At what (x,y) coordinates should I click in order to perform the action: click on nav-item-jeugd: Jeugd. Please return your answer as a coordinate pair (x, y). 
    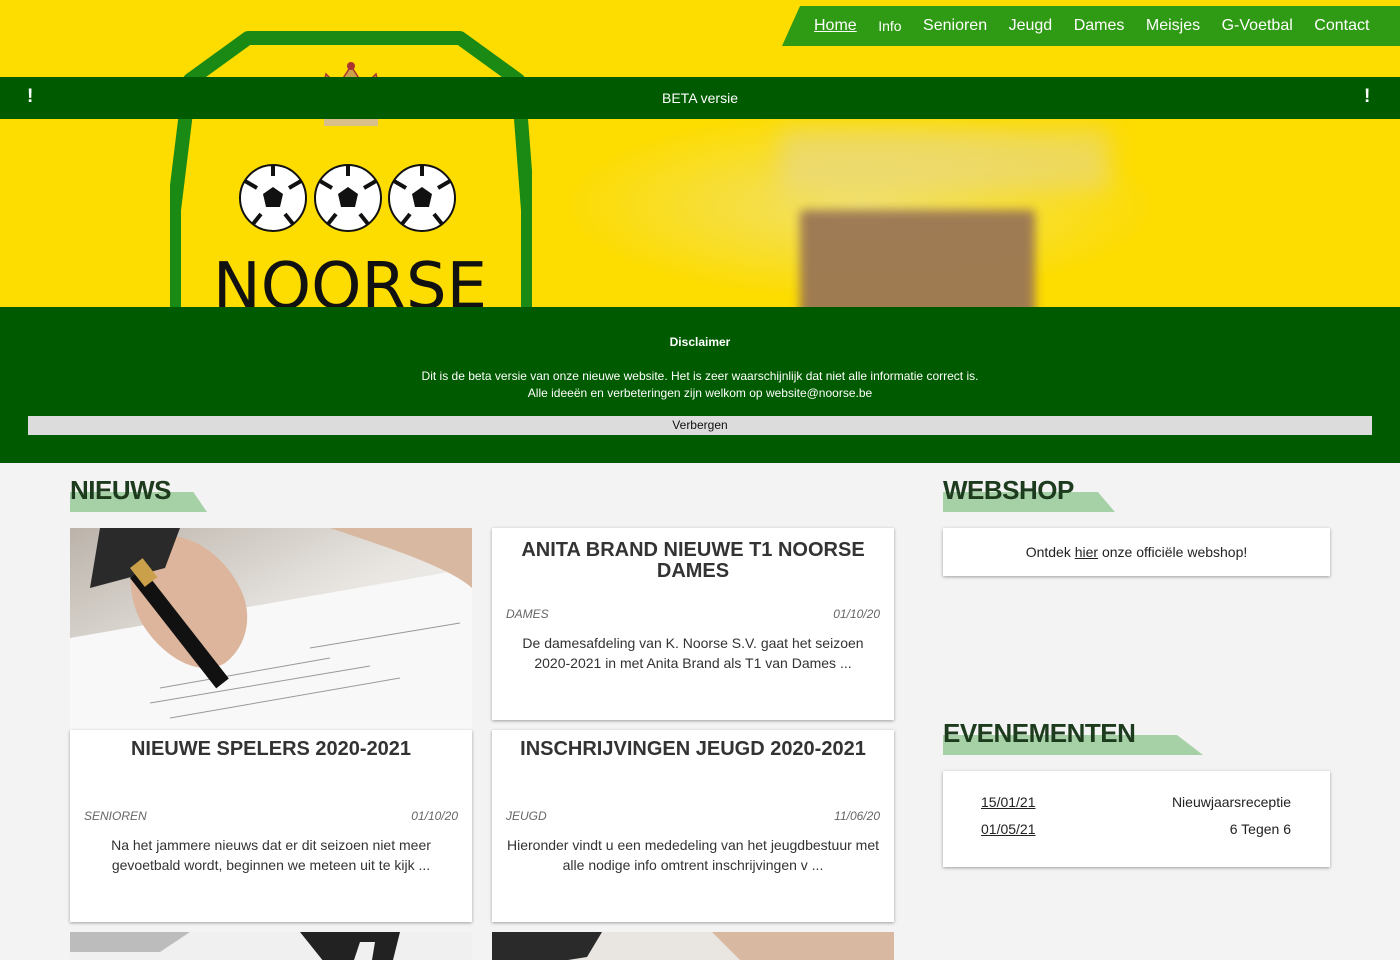
    Looking at the image, I should click on (1031, 26).